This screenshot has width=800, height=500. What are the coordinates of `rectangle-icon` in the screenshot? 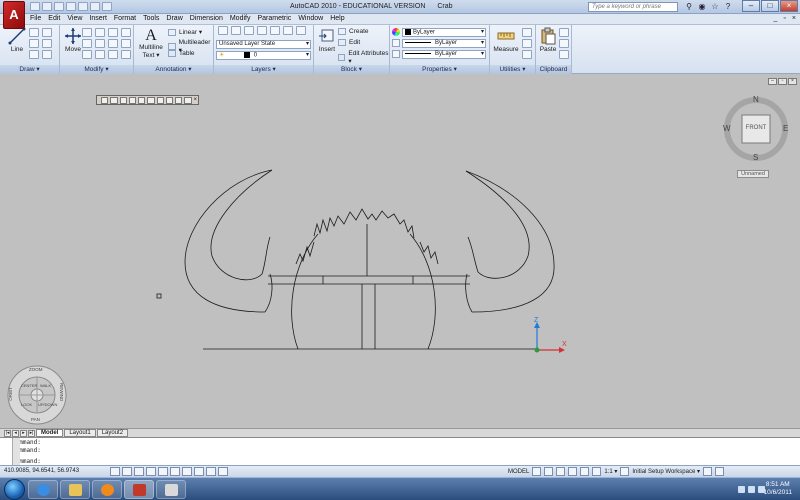 It's located at (47, 43).